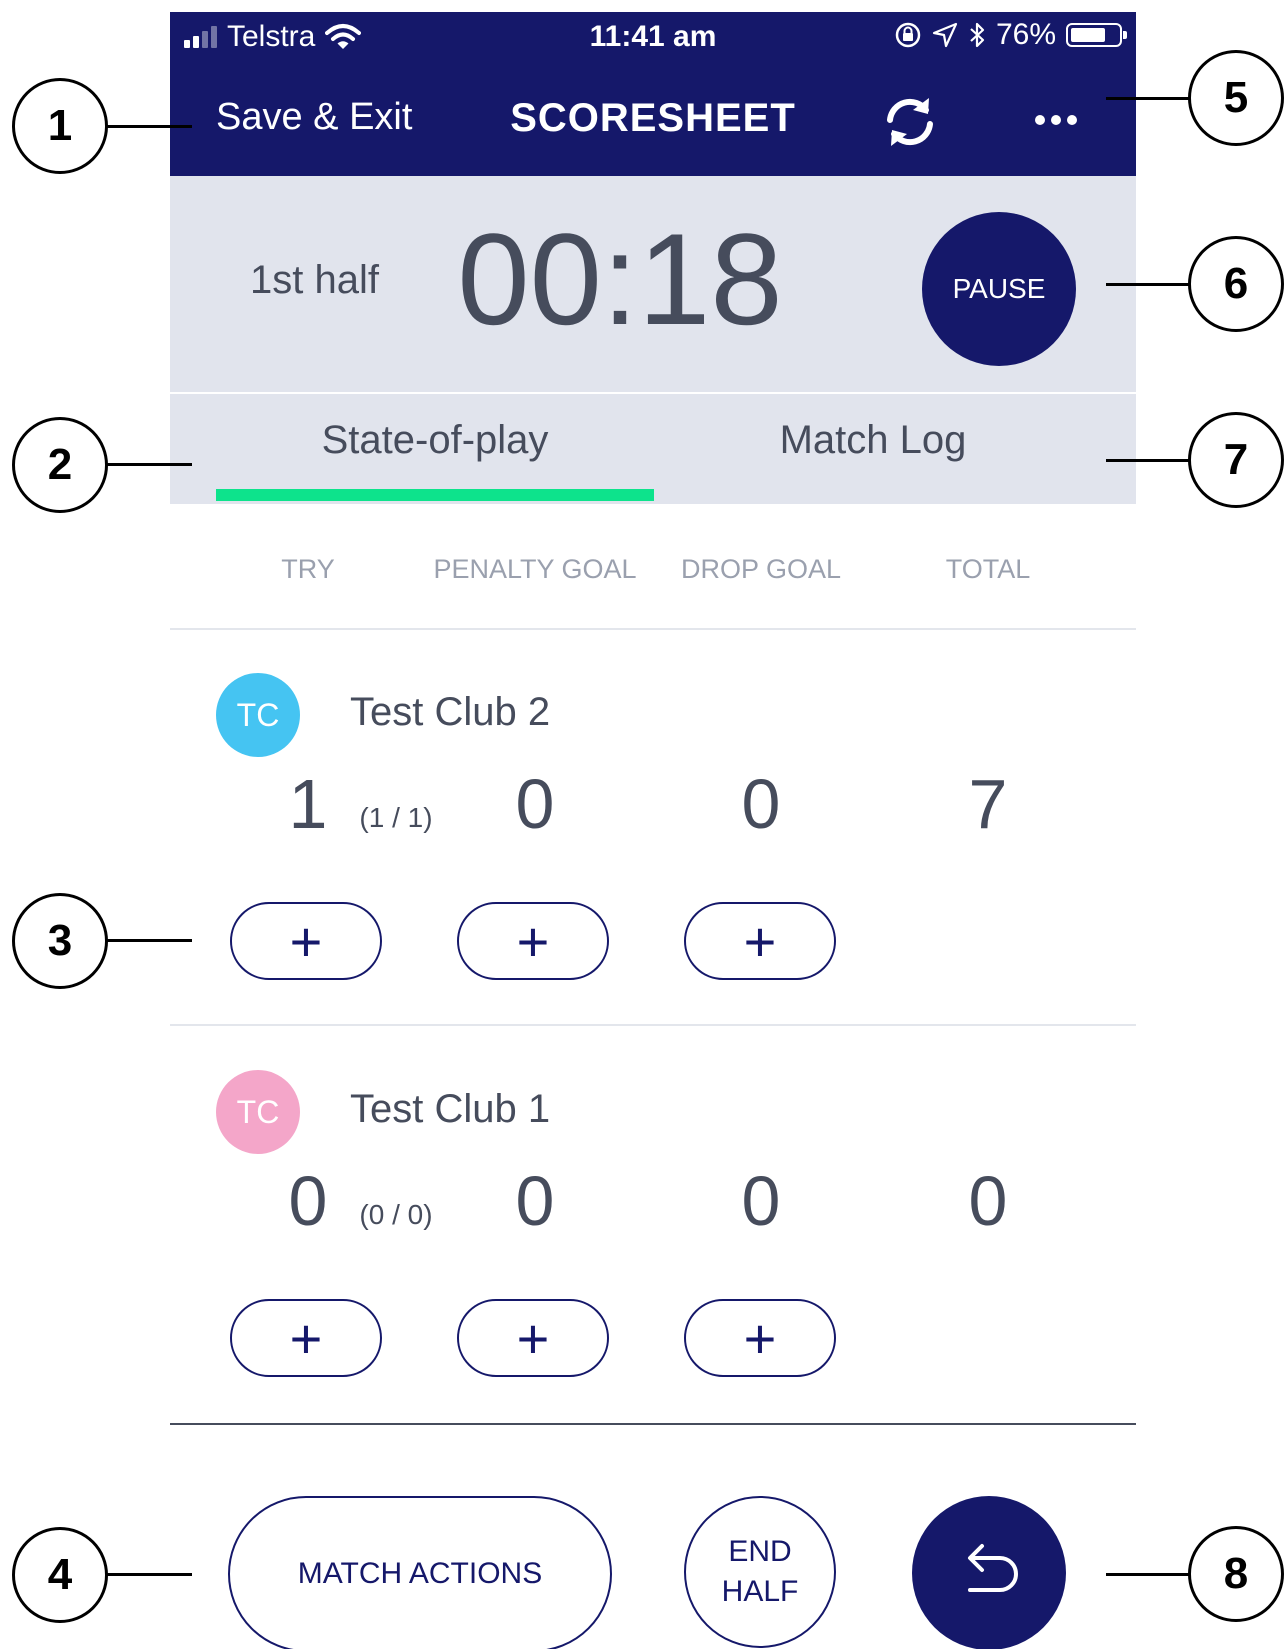 The height and width of the screenshot is (1649, 1288). I want to click on period-label: 1st half, so click(314, 280).